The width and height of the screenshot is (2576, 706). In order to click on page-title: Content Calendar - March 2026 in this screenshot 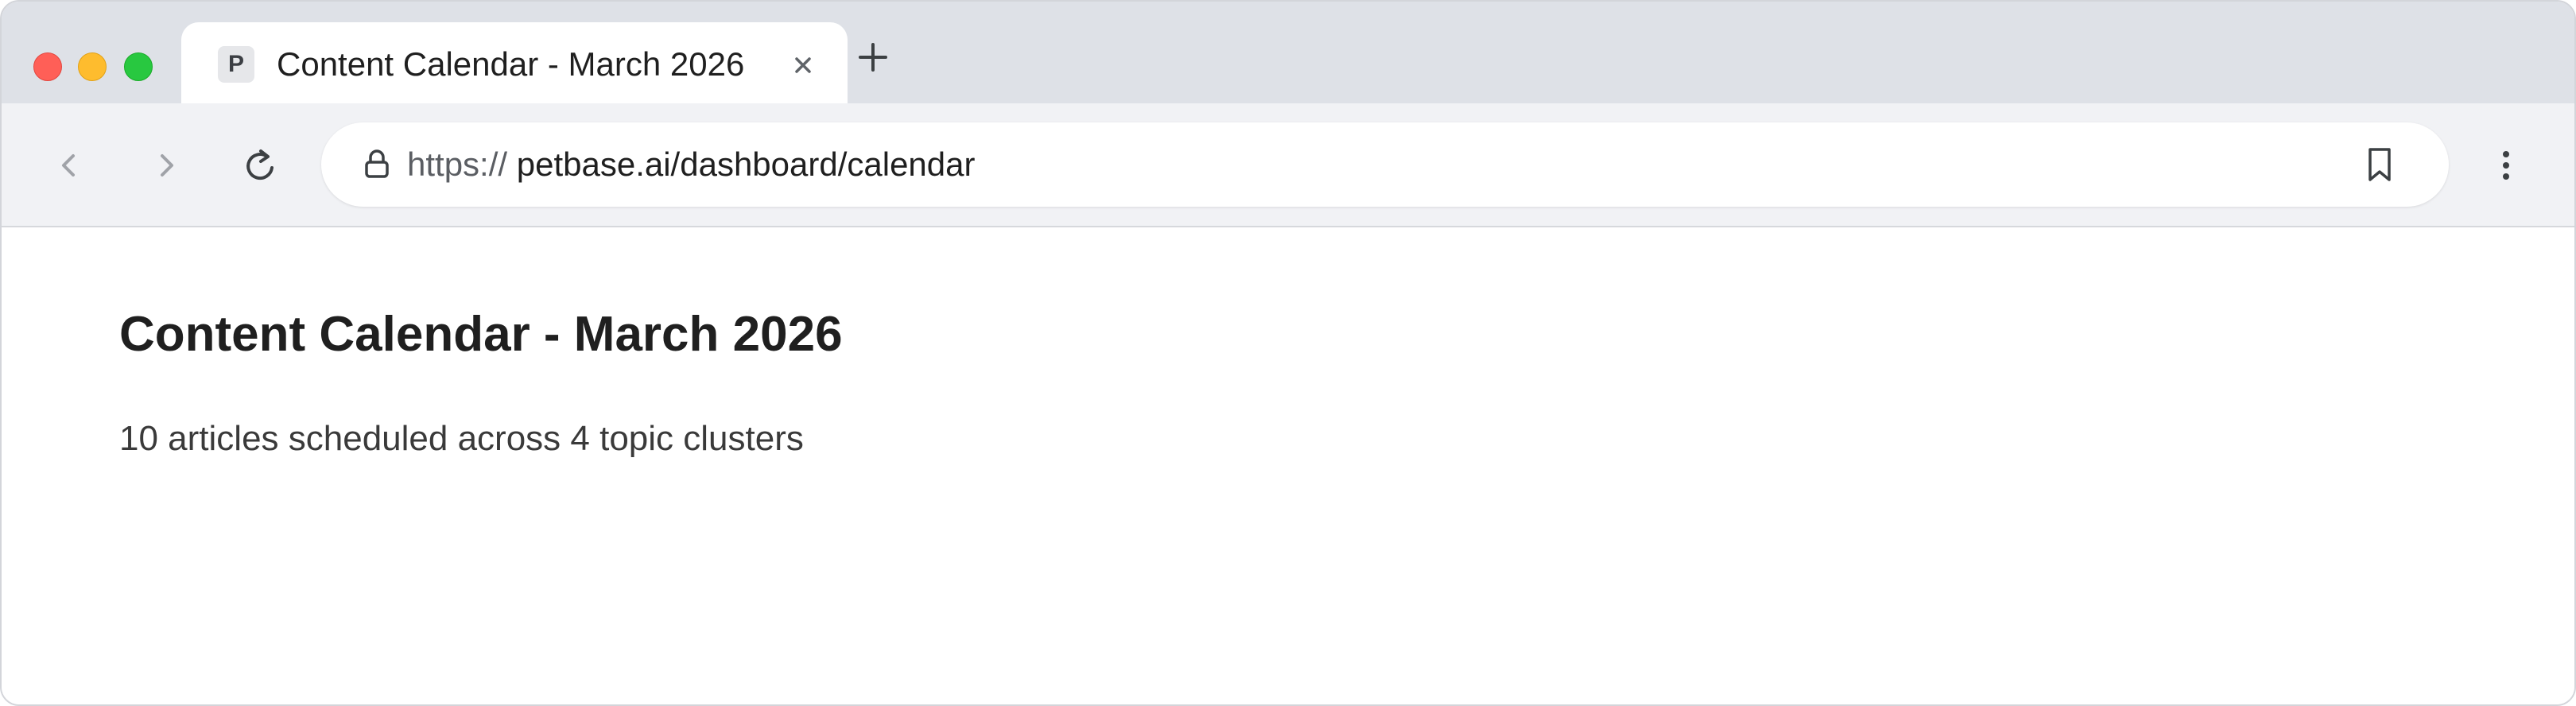, I will do `click(481, 334)`.